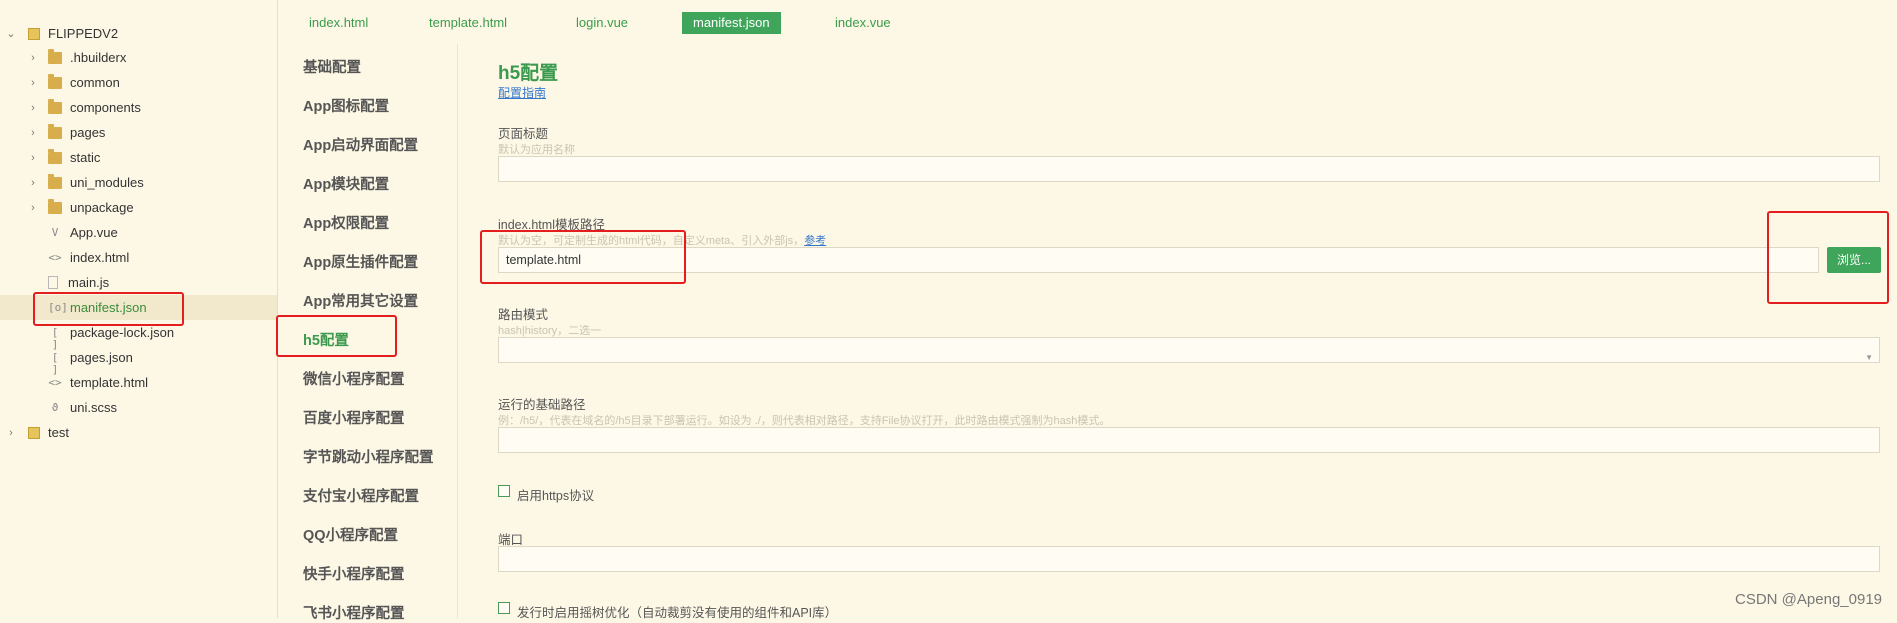 The height and width of the screenshot is (623, 1897). What do you see at coordinates (863, 23) in the screenshot?
I see `tab-index-vue: index.vue` at bounding box center [863, 23].